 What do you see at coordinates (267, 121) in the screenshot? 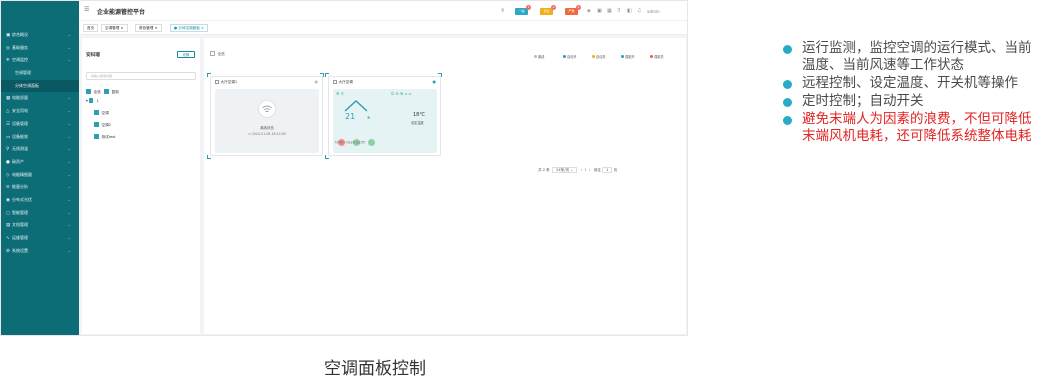
I see `card-body: 离线状态 ⊙ 2024-01-08 16:14:00` at bounding box center [267, 121].